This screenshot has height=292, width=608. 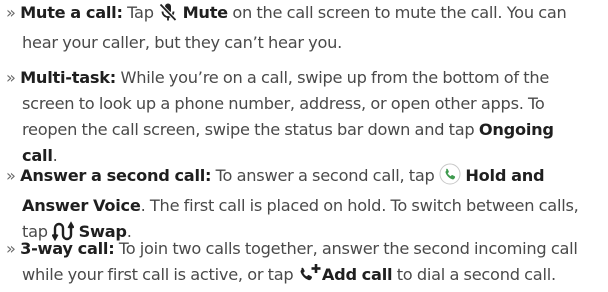 What do you see at coordinates (325, 175) in the screenshot?
I see `text: To answer a second call, tap` at bounding box center [325, 175].